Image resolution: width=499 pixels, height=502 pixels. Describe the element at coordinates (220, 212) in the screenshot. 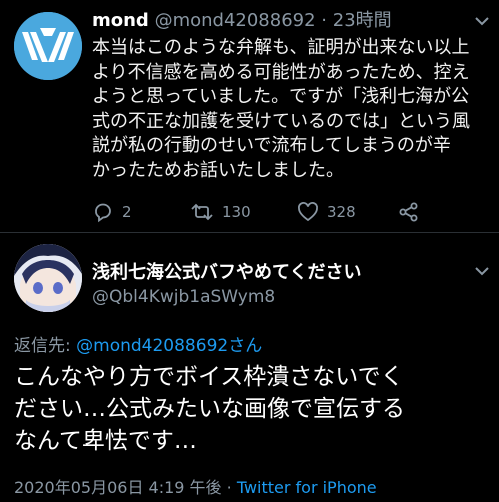

I see `retweet-button: 130` at that location.